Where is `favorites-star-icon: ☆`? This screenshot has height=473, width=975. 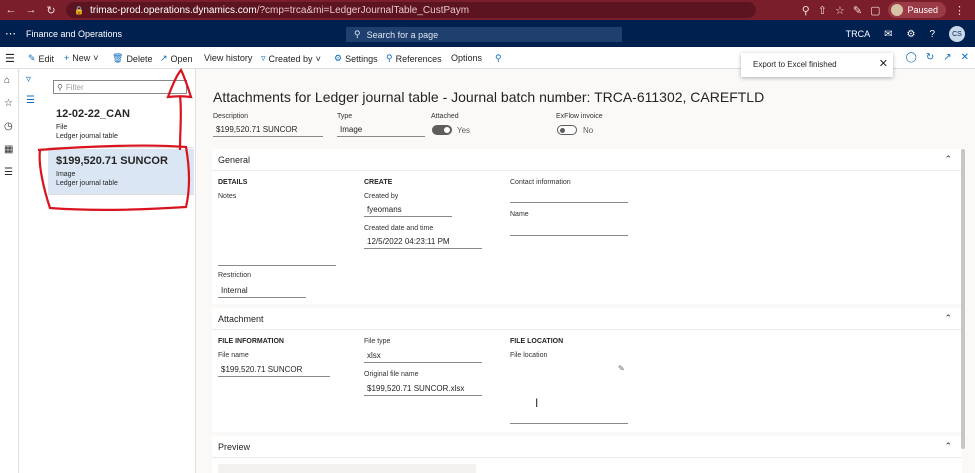
favorites-star-icon: ☆ is located at coordinates (8, 103).